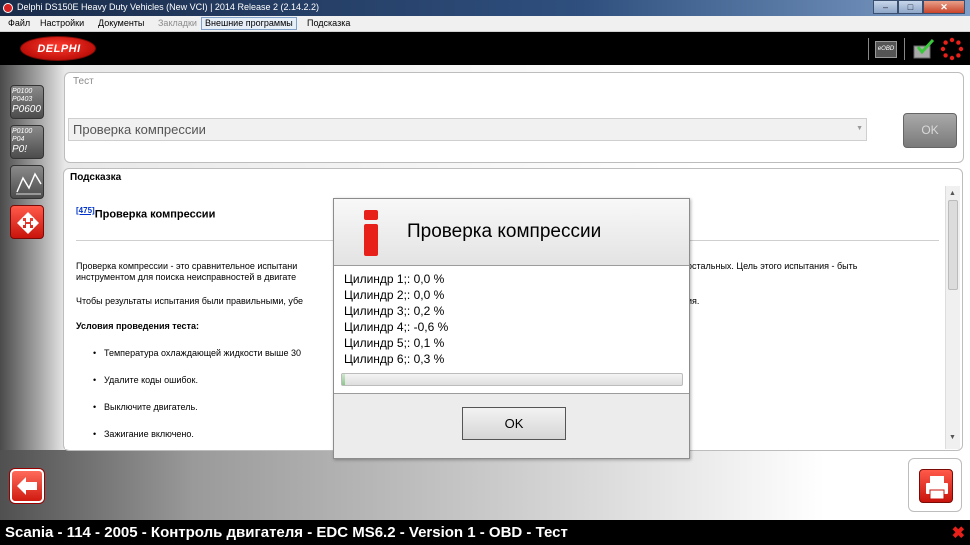 The width and height of the screenshot is (970, 545). I want to click on cylinder-result: Цилиндр 6;: 0,3 %, so click(394, 359).